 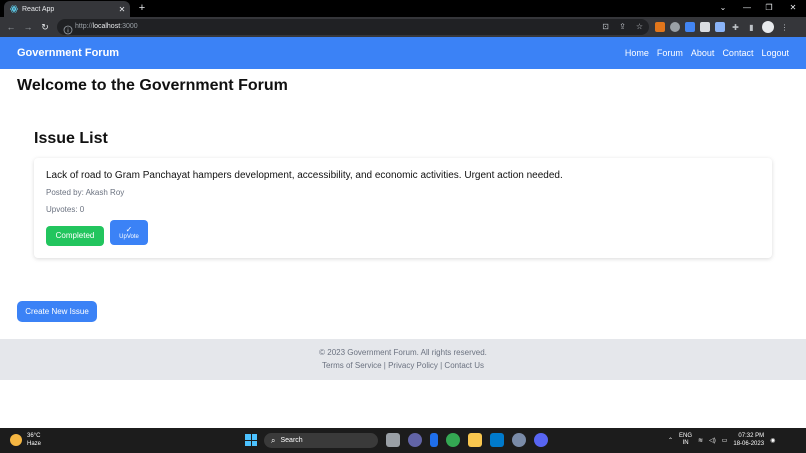 What do you see at coordinates (622, 26) in the screenshot?
I see `share-icon: ⇪` at bounding box center [622, 26].